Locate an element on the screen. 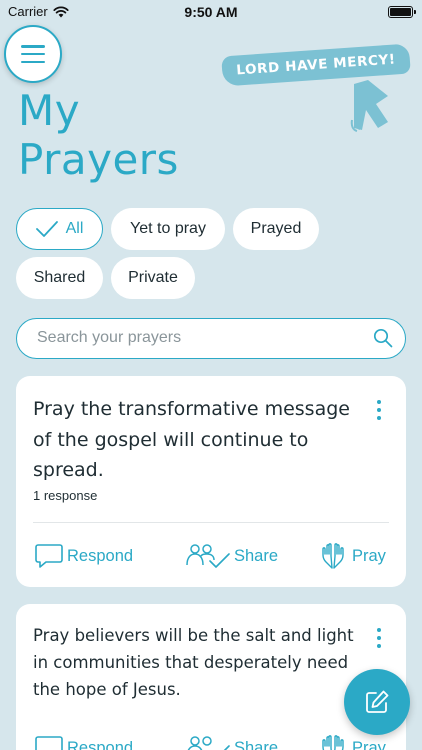 This screenshot has height=750, width=422. battery-icon is located at coordinates (402, 12).